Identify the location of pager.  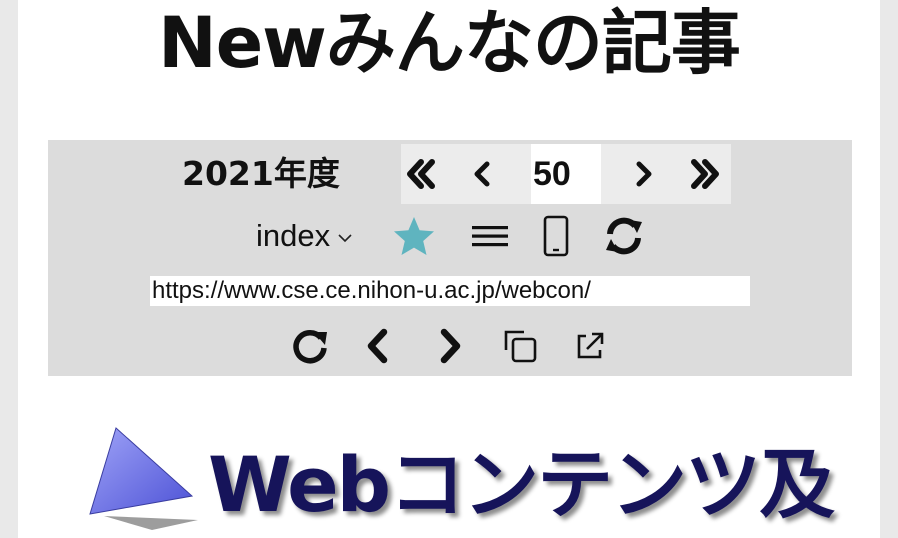
(566, 174).